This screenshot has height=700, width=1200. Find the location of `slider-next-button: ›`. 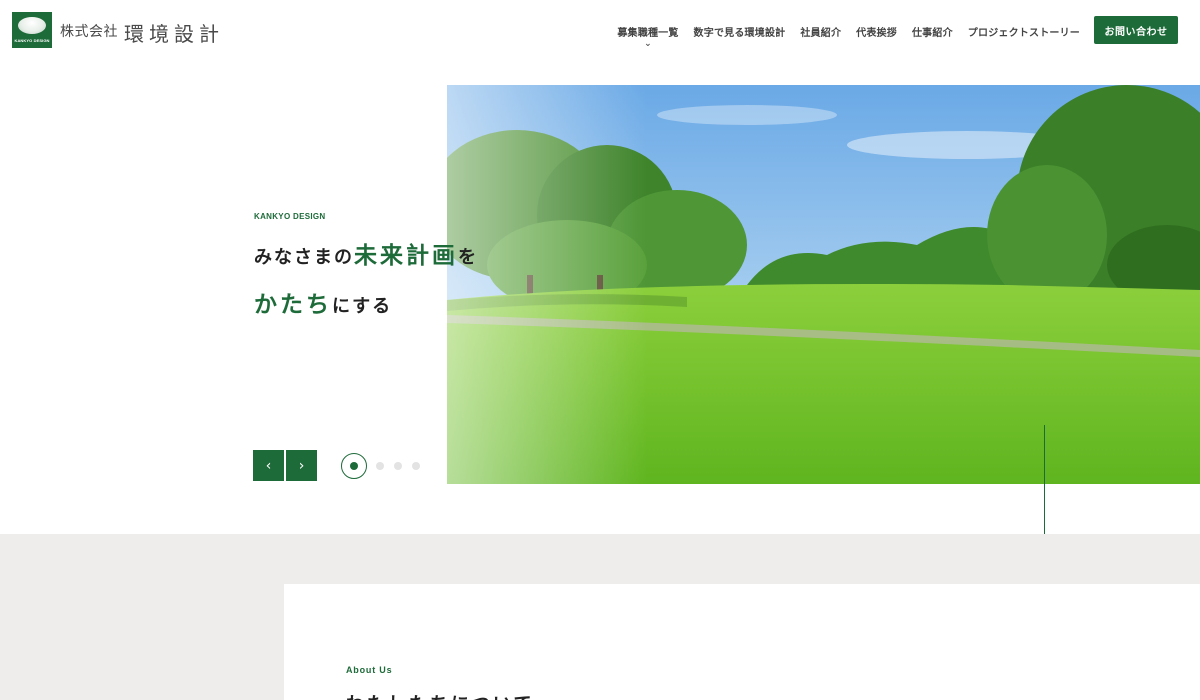

slider-next-button: › is located at coordinates (301, 465).